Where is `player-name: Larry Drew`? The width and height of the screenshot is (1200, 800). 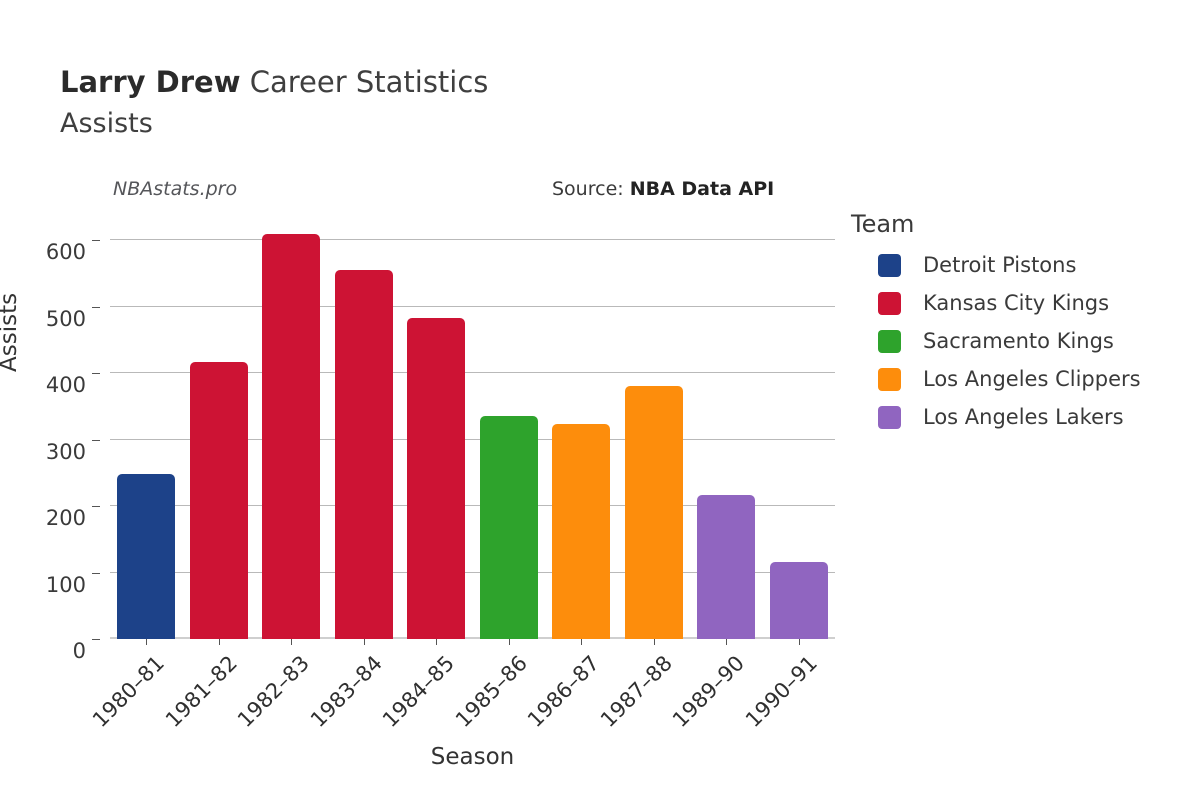
player-name: Larry Drew is located at coordinates (150, 82).